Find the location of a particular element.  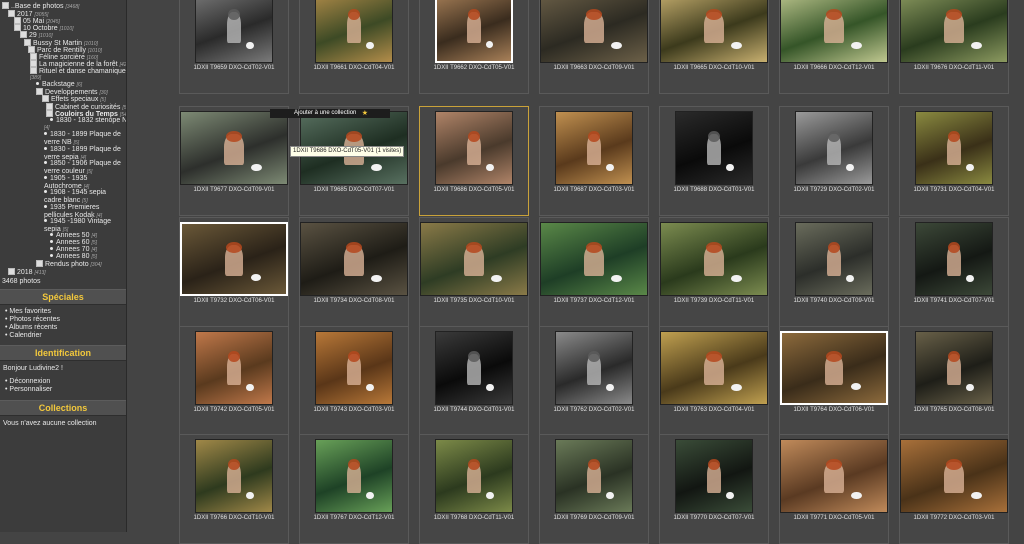

photo-caption: 1DXII T9743 DXO-CdT03-V01 is located at coordinates (354, 410).